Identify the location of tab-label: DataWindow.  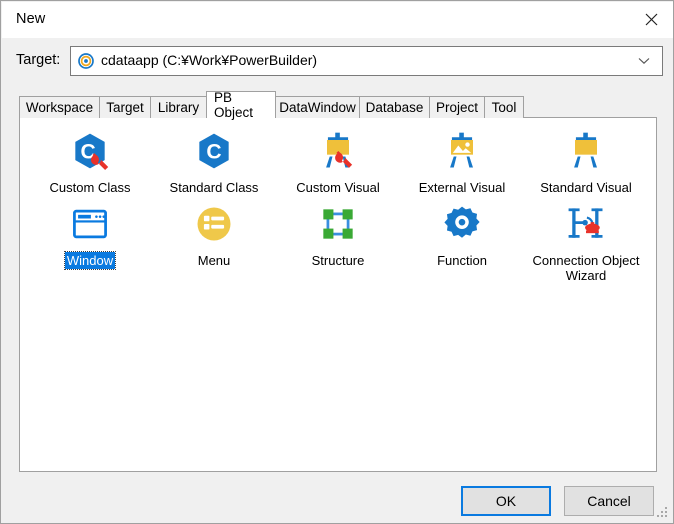
(317, 107).